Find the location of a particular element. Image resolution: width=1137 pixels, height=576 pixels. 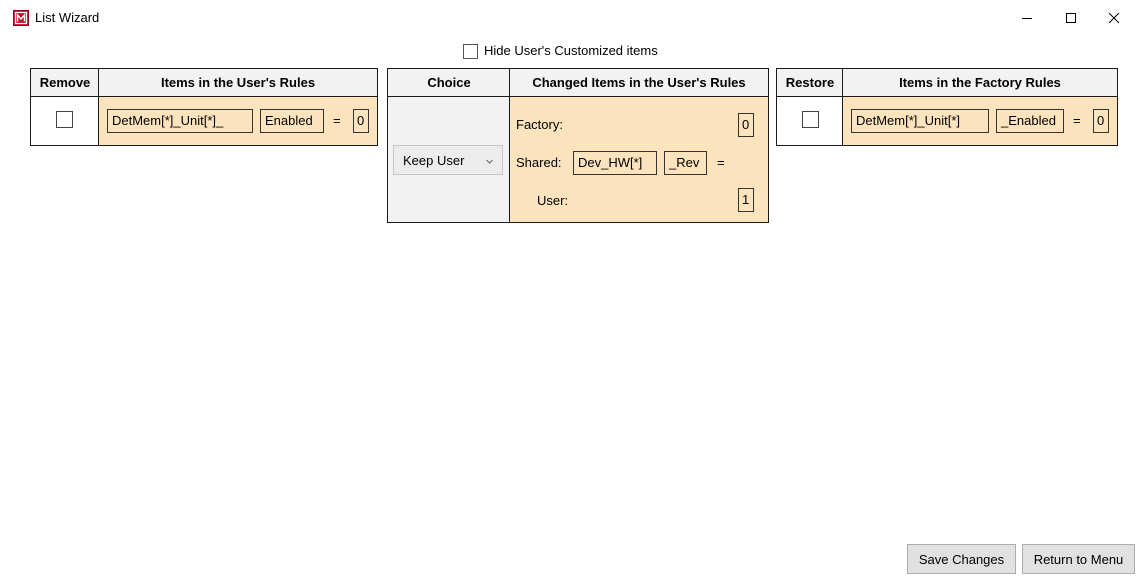

factory-item-attr: _Enabled is located at coordinates (1030, 121).